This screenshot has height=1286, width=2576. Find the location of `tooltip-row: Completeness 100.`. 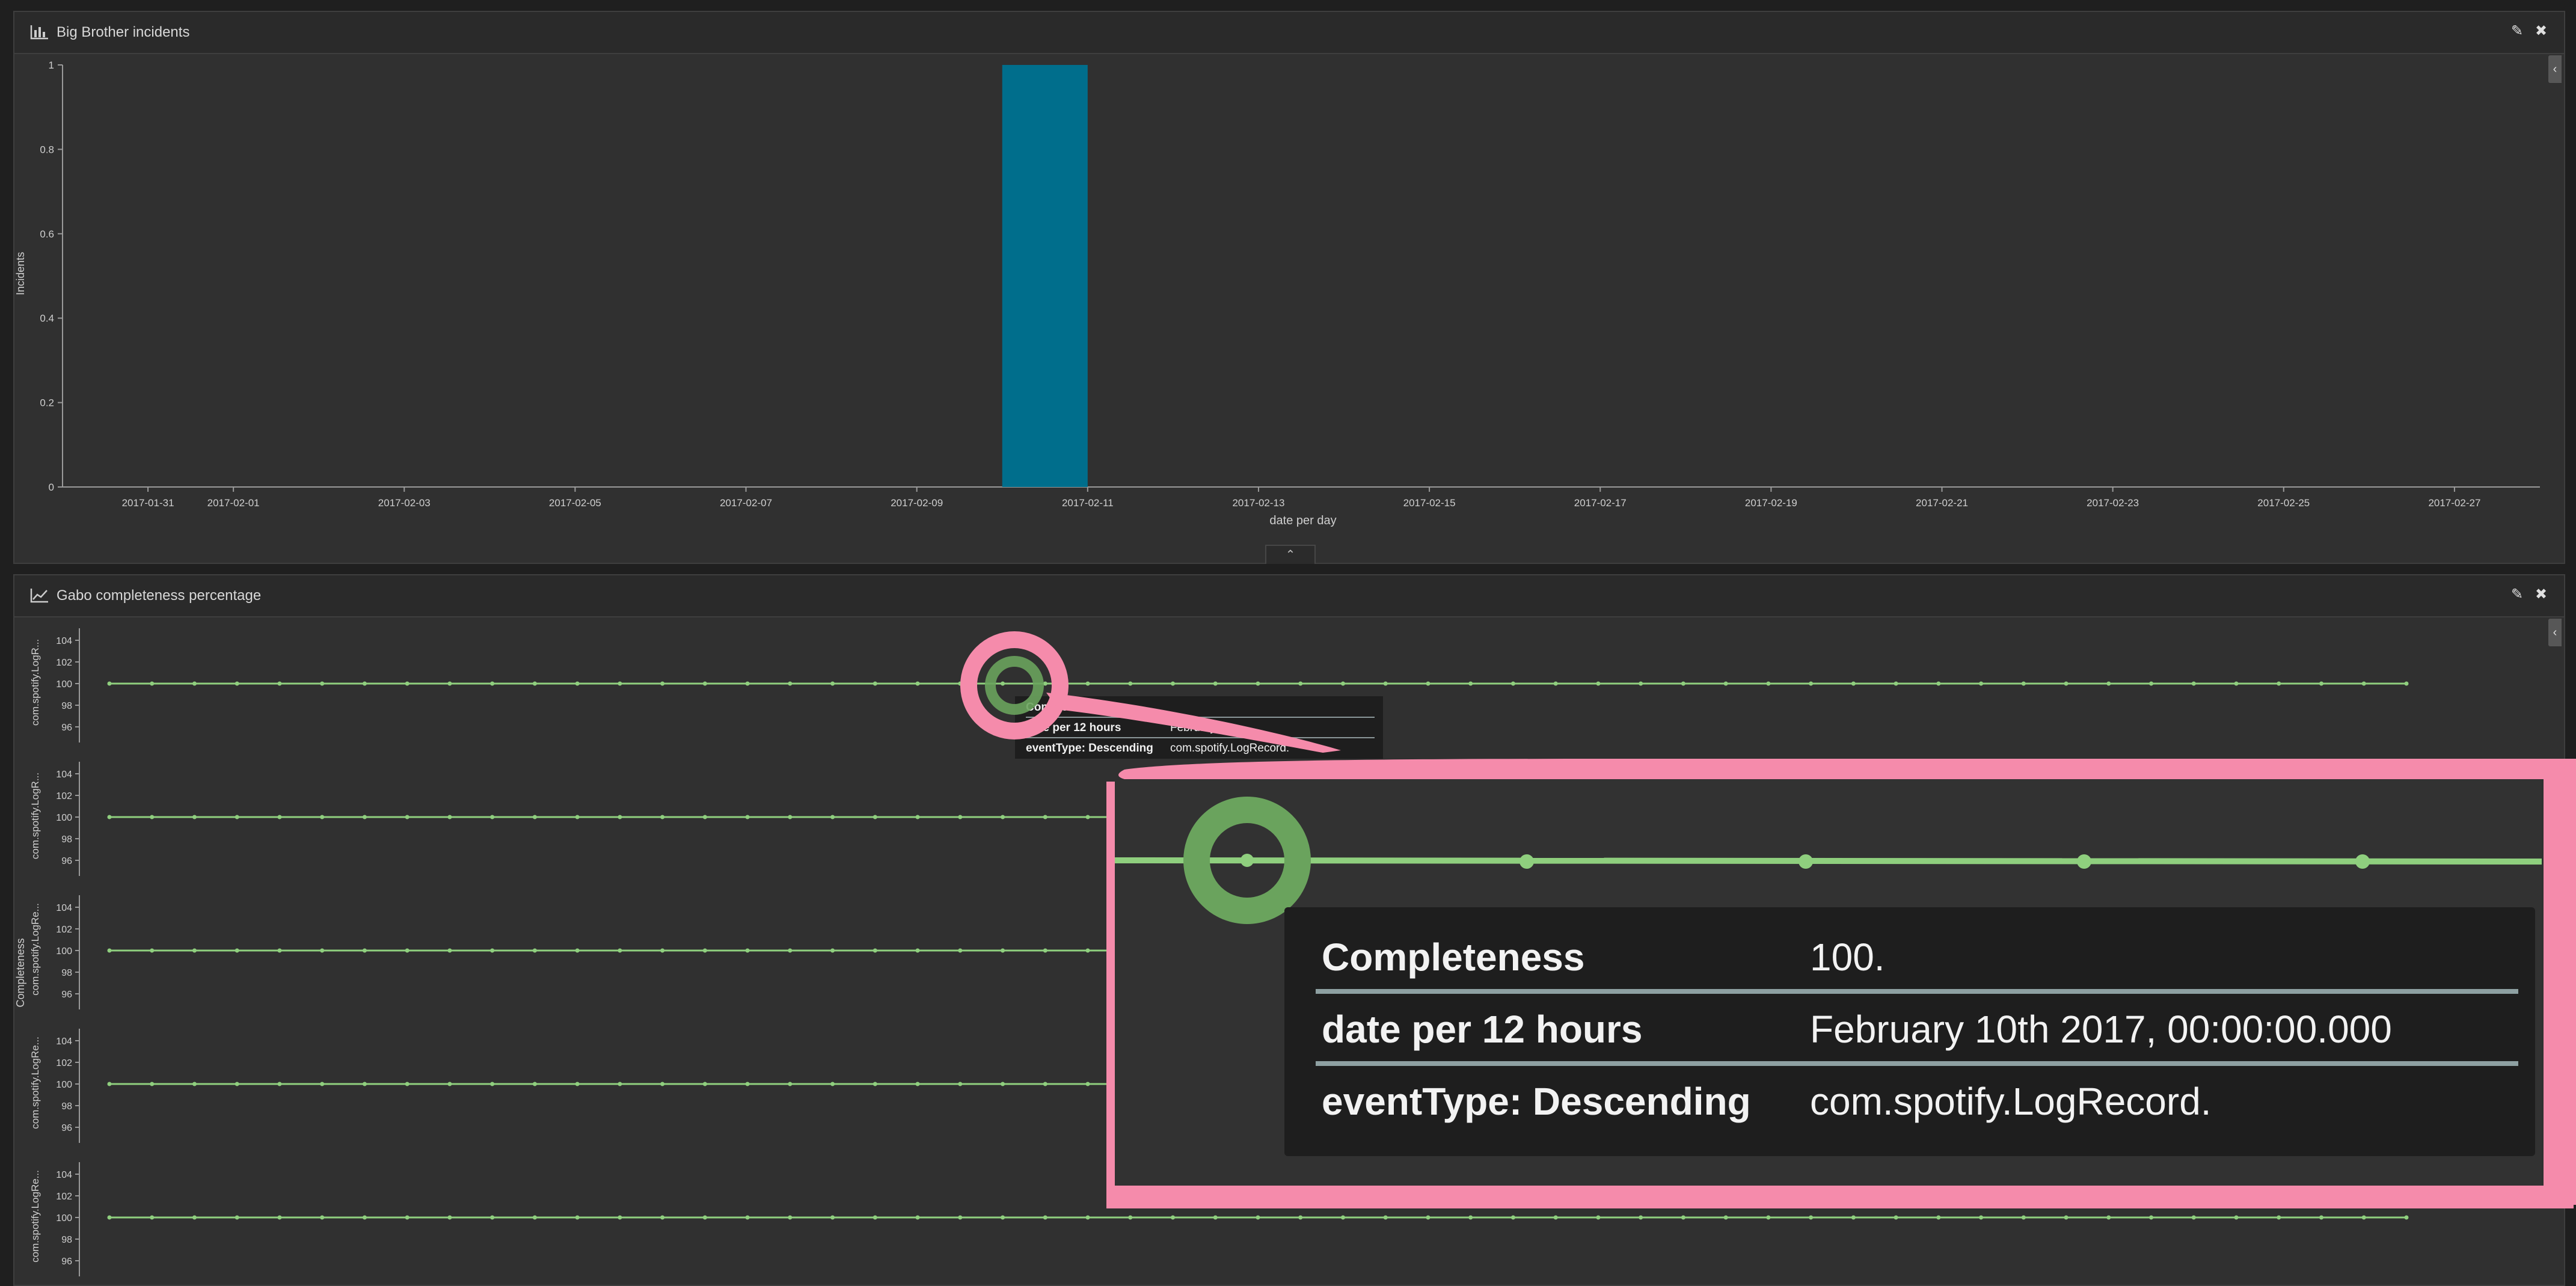

tooltip-row: Completeness 100. is located at coordinates (1917, 958).